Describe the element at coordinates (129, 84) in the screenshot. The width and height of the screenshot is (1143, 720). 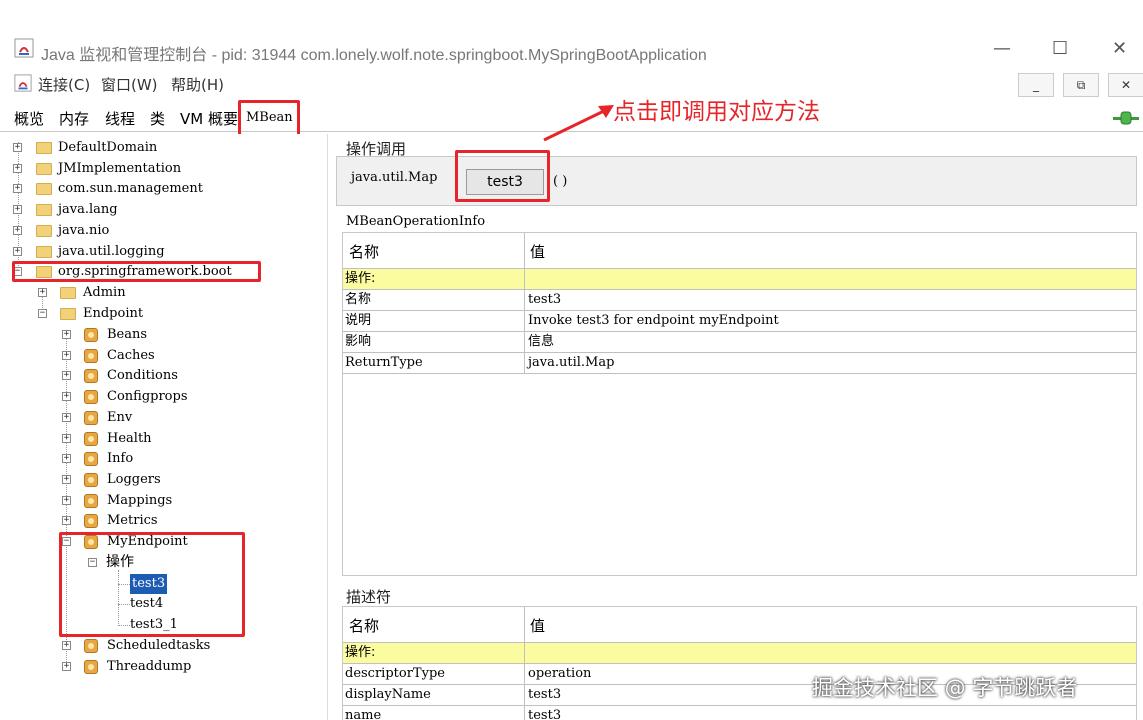
I see `menu-window: 窗口(W)` at that location.